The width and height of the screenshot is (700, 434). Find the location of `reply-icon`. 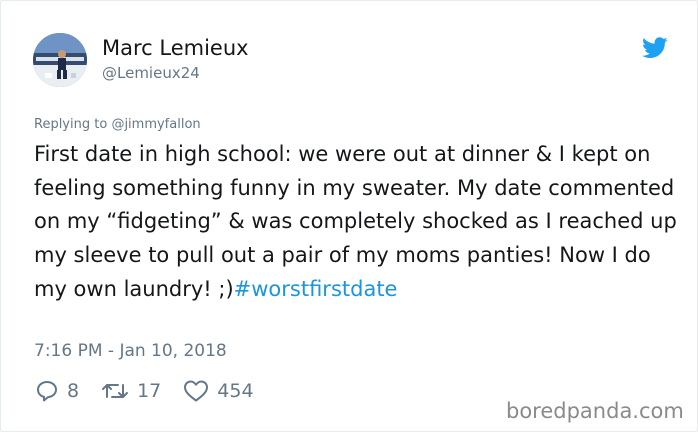

reply-icon is located at coordinates (47, 391).